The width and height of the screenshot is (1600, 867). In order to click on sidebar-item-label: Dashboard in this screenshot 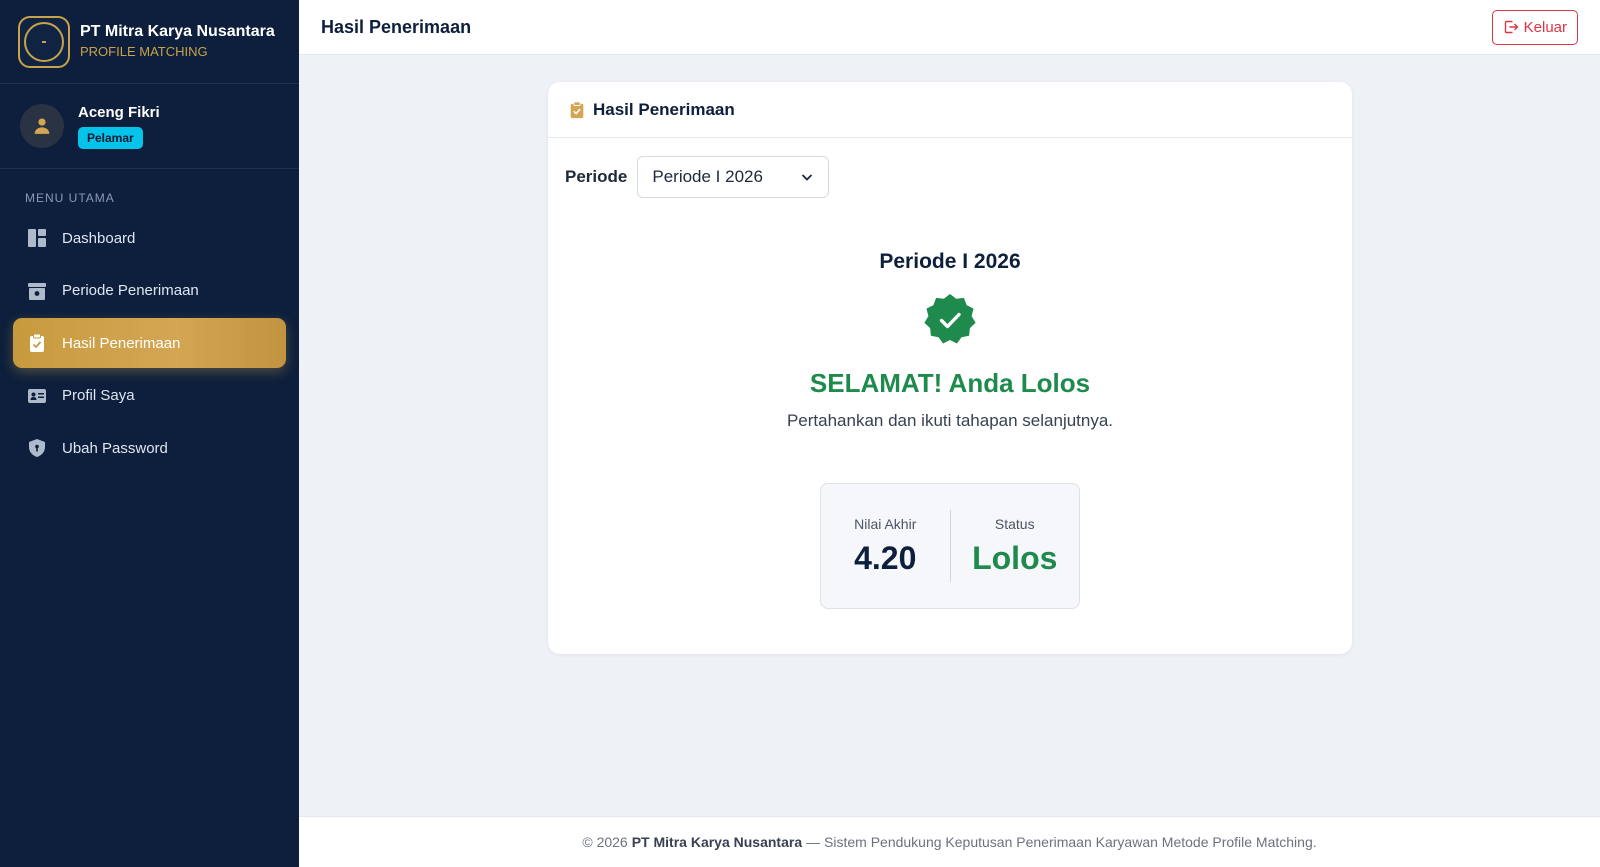, I will do `click(99, 238)`.